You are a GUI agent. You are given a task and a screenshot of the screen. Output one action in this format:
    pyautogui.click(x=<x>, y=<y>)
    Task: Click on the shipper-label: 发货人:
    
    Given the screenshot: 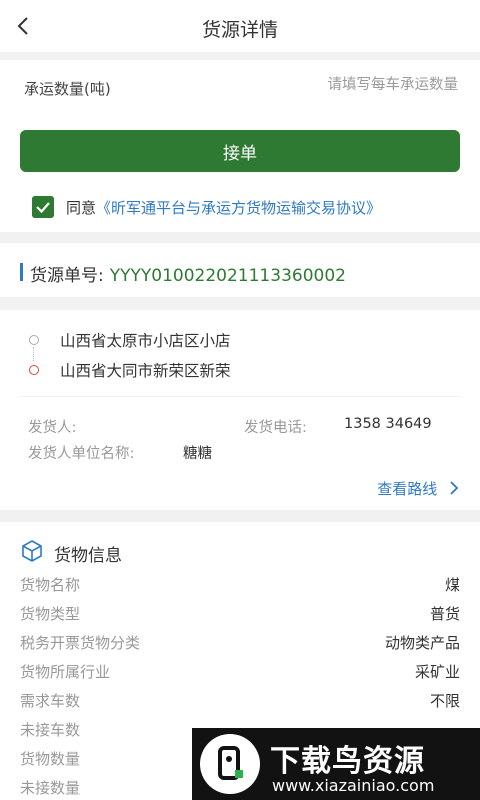 What is the action you would take?
    pyautogui.click(x=52, y=428)
    